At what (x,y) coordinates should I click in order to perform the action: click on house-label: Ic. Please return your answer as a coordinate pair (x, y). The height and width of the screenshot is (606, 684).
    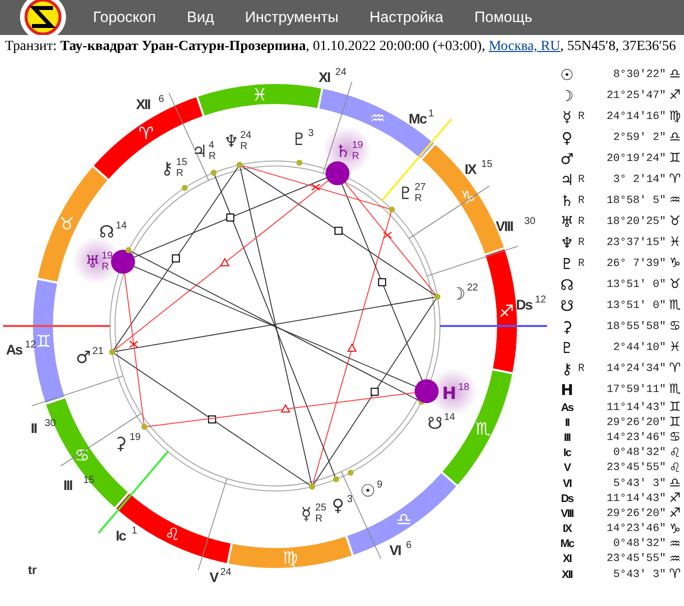
    Looking at the image, I should click on (121, 536).